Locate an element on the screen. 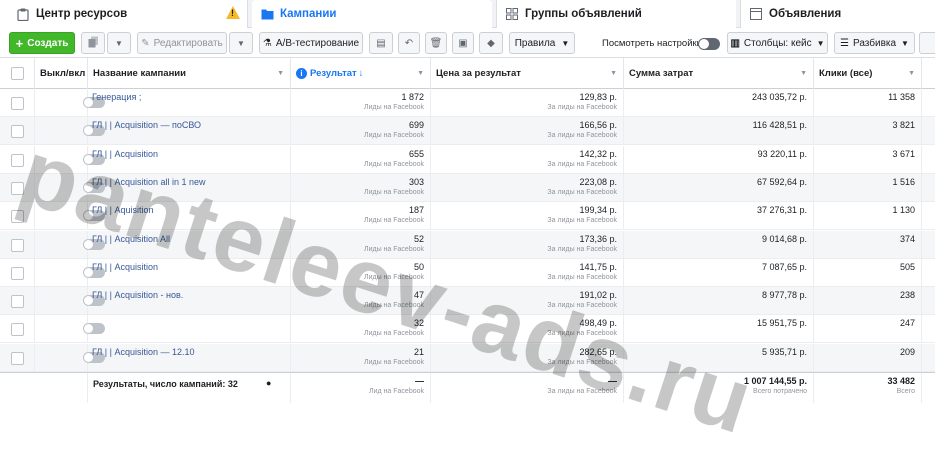 This screenshot has width=935, height=456. breakdown-button: ☰ Разбивка ▼ is located at coordinates (874, 43).